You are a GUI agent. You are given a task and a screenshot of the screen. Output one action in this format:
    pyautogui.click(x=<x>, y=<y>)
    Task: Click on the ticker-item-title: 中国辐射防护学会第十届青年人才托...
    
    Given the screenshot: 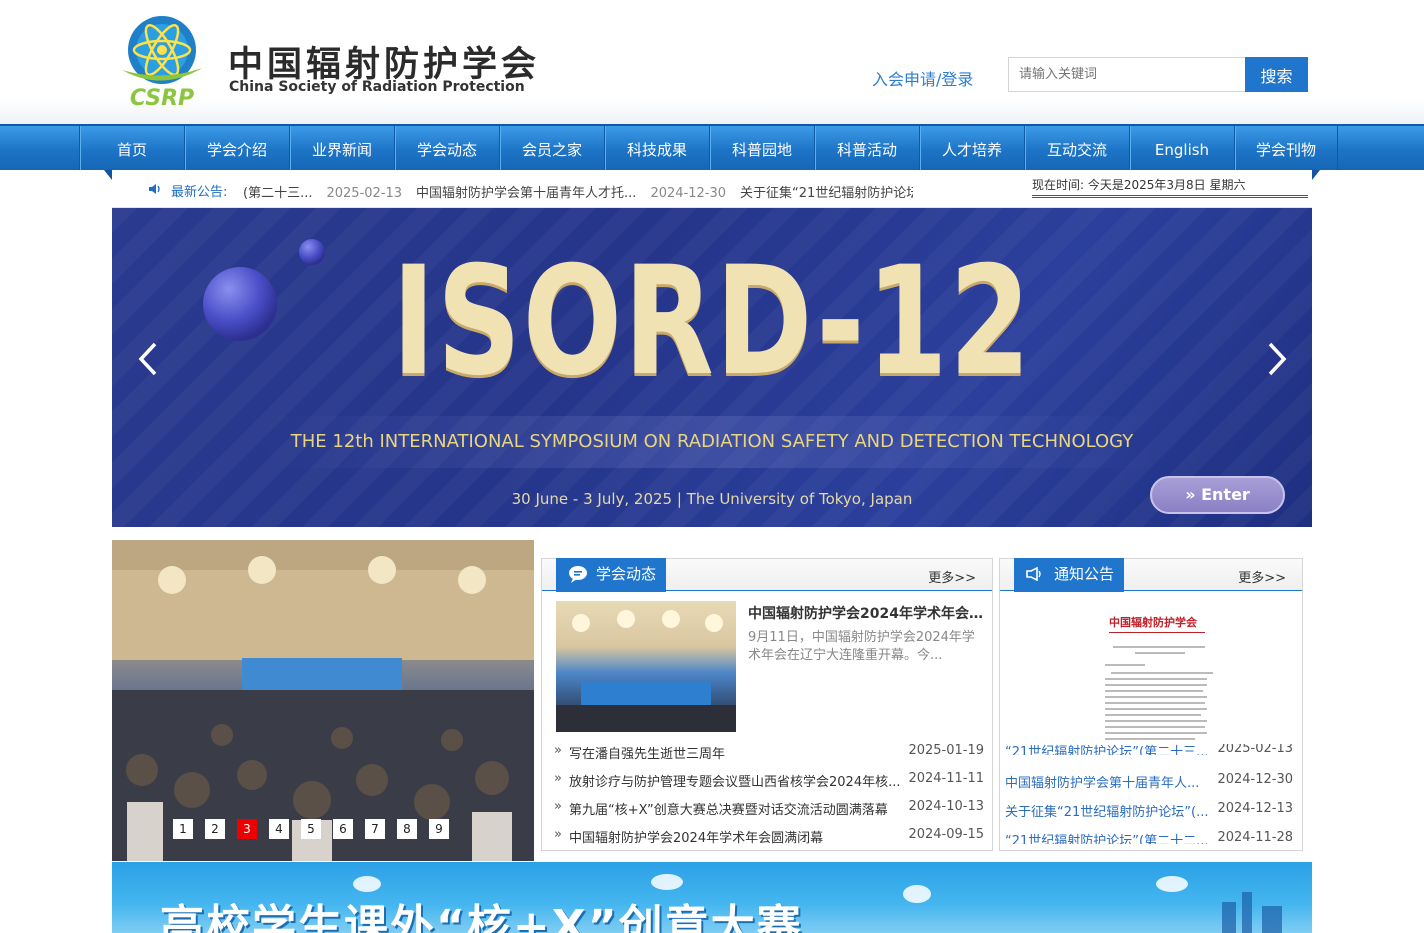 What is the action you would take?
    pyautogui.click(x=526, y=193)
    